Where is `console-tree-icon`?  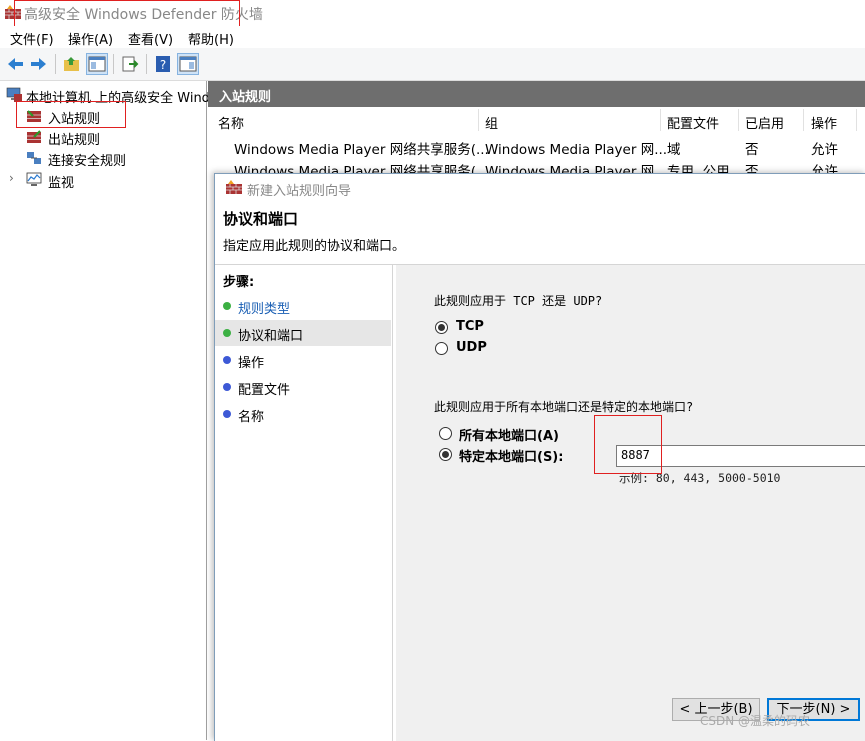 console-tree-icon is located at coordinates (97, 64).